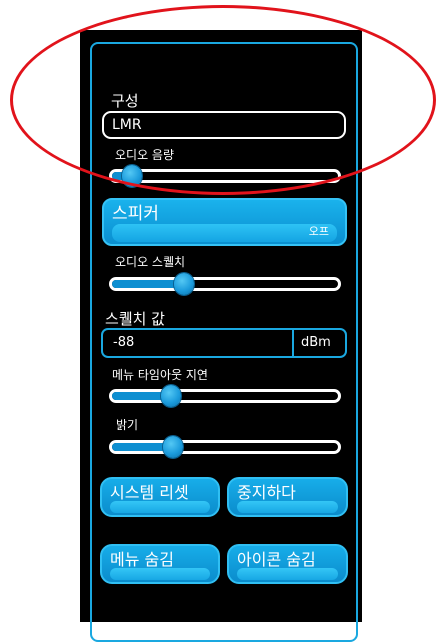 This screenshot has height=642, width=436. I want to click on slider-track, so click(225, 176).